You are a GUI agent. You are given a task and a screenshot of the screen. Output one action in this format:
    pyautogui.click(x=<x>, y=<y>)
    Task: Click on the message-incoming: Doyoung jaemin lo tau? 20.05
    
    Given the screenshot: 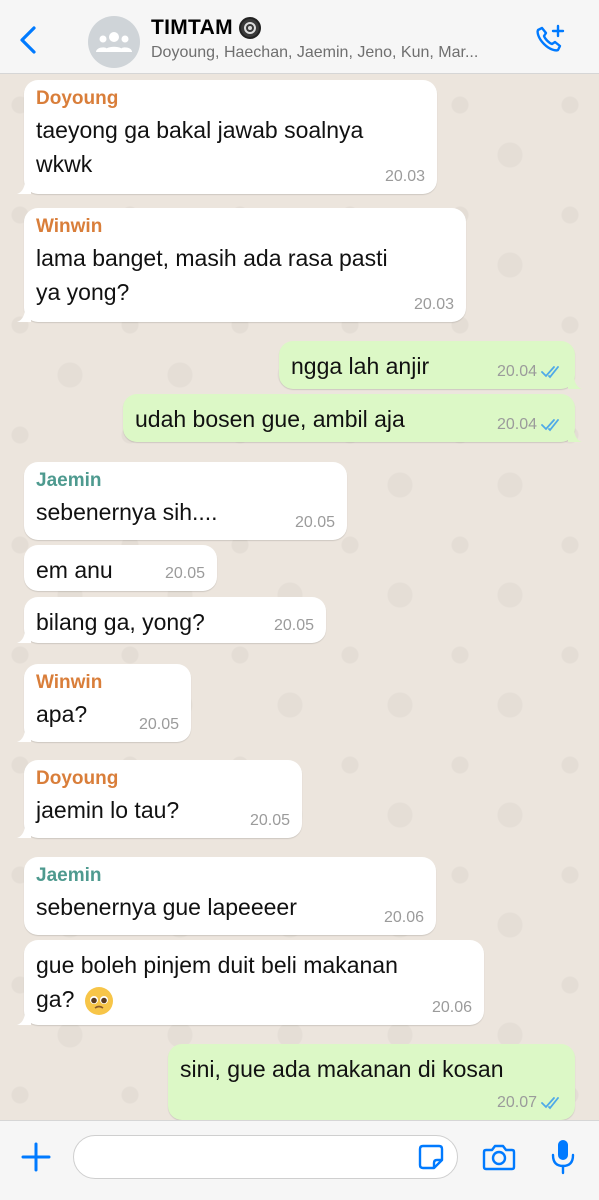 What is the action you would take?
    pyautogui.click(x=159, y=799)
    